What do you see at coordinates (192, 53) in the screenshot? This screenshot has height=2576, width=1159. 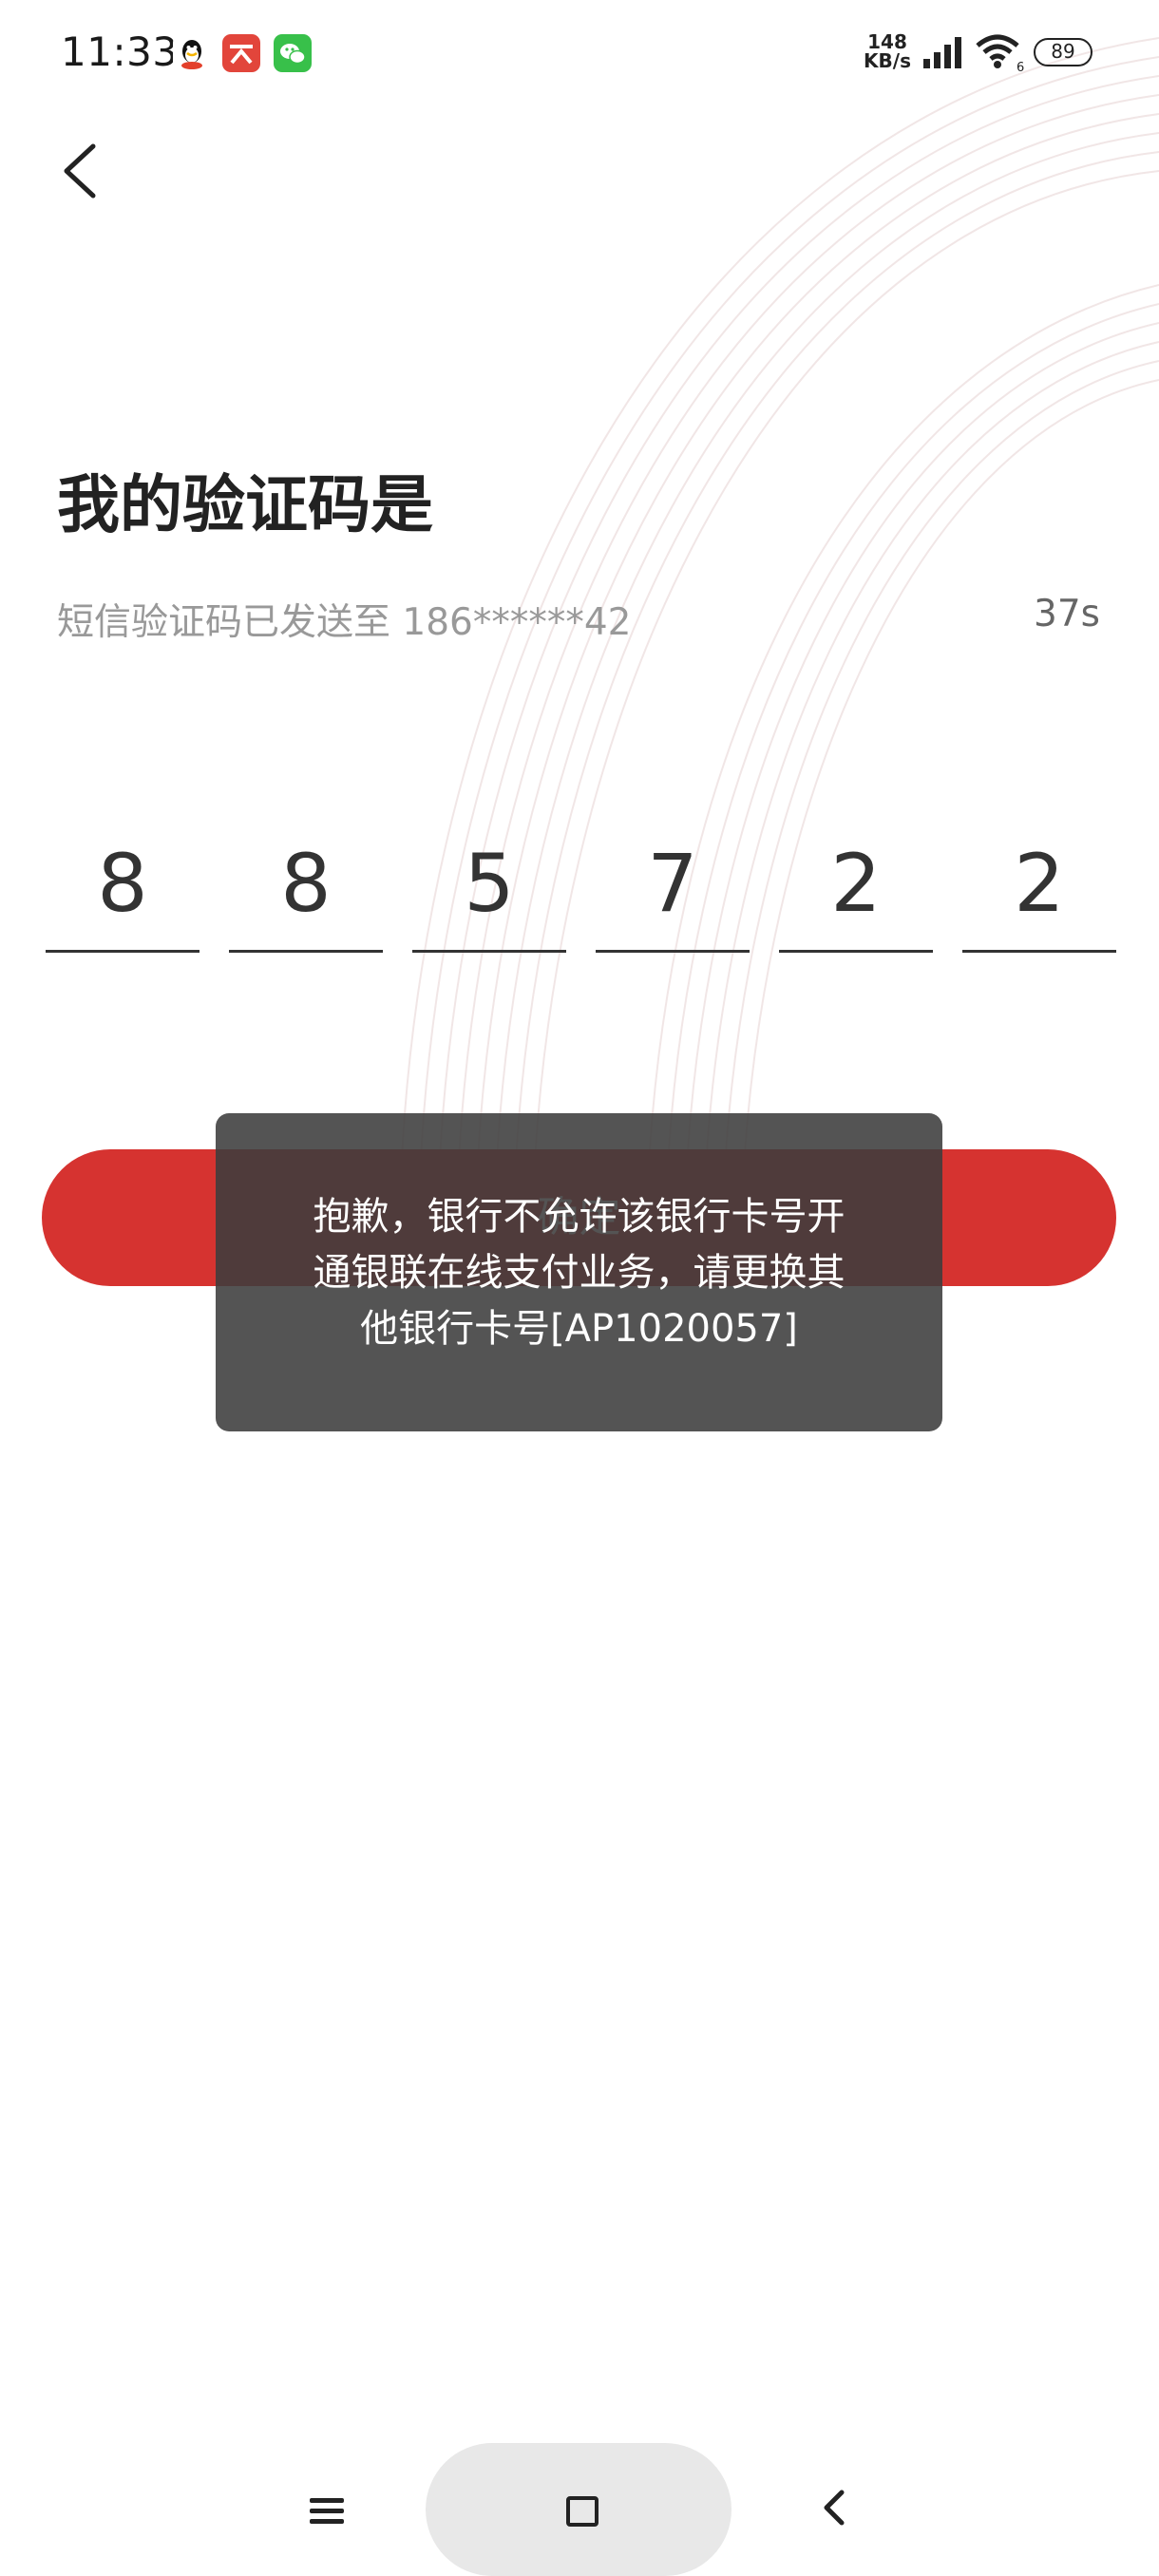 I see `qq-icon` at bounding box center [192, 53].